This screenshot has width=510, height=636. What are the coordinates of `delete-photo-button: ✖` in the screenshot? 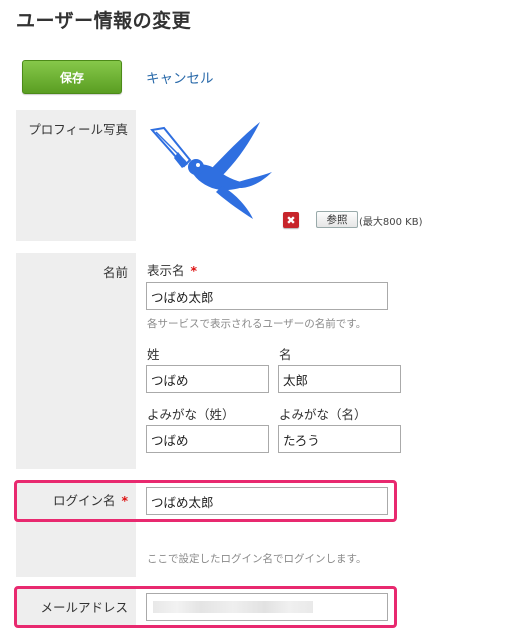 It's located at (291, 220).